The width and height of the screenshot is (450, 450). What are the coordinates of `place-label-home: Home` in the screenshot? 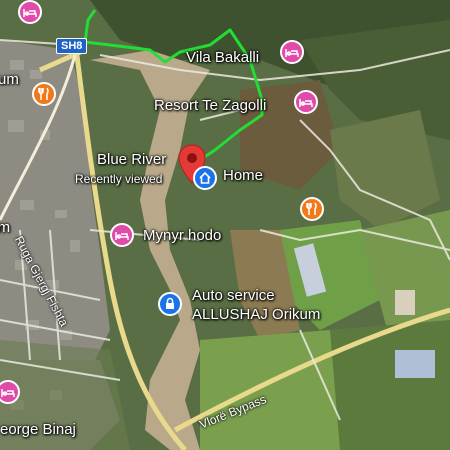 It's located at (243, 176).